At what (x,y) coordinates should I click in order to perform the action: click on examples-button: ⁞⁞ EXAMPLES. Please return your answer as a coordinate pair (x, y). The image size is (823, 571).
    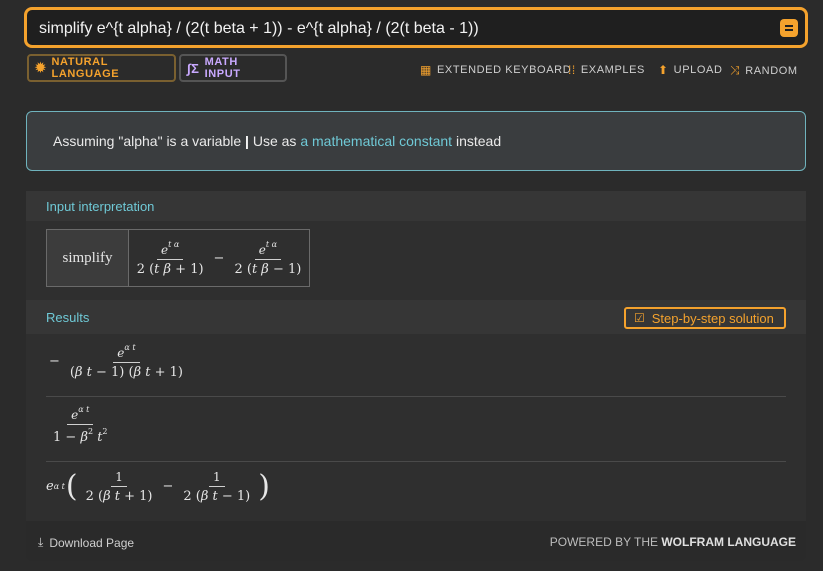
    Looking at the image, I should click on (606, 70).